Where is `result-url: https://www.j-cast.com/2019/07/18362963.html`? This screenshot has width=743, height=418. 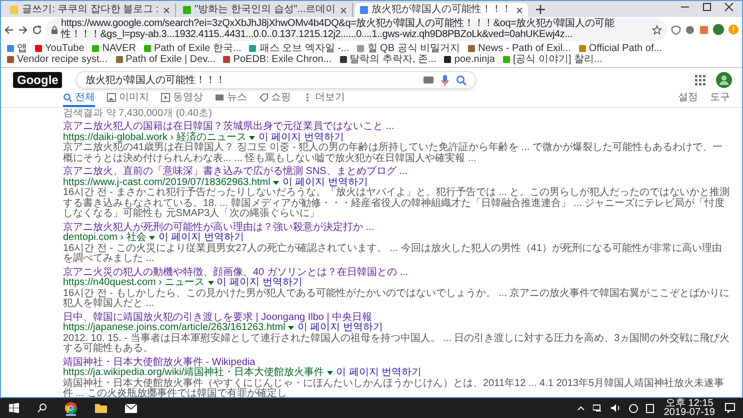 result-url: https://www.j-cast.com/2019/07/18362963.html is located at coordinates (166, 183).